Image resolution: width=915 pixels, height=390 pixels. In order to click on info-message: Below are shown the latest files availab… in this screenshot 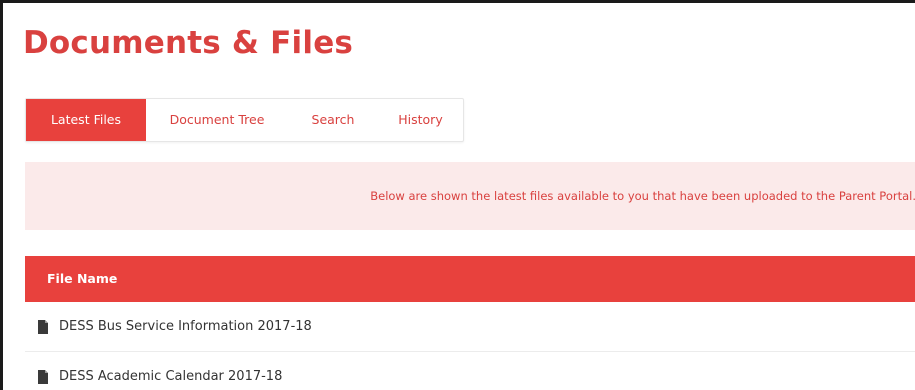, I will do `click(642, 196)`.